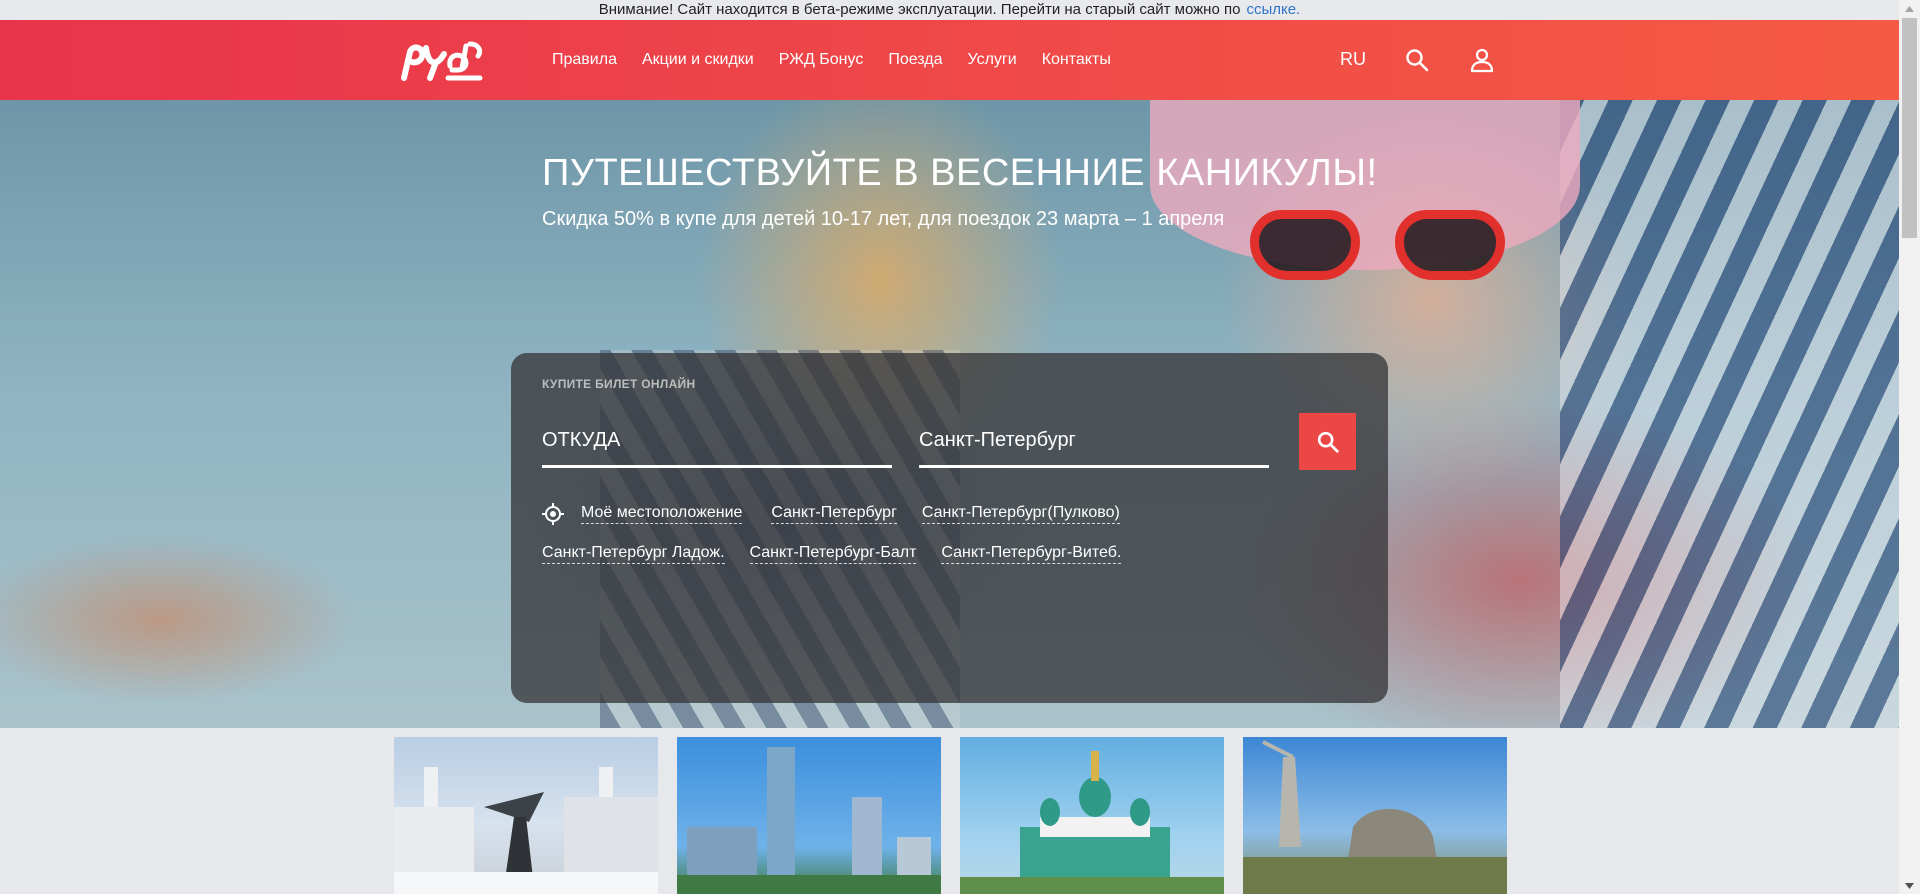  I want to click on scrollbar-thumb, so click(1909, 128).